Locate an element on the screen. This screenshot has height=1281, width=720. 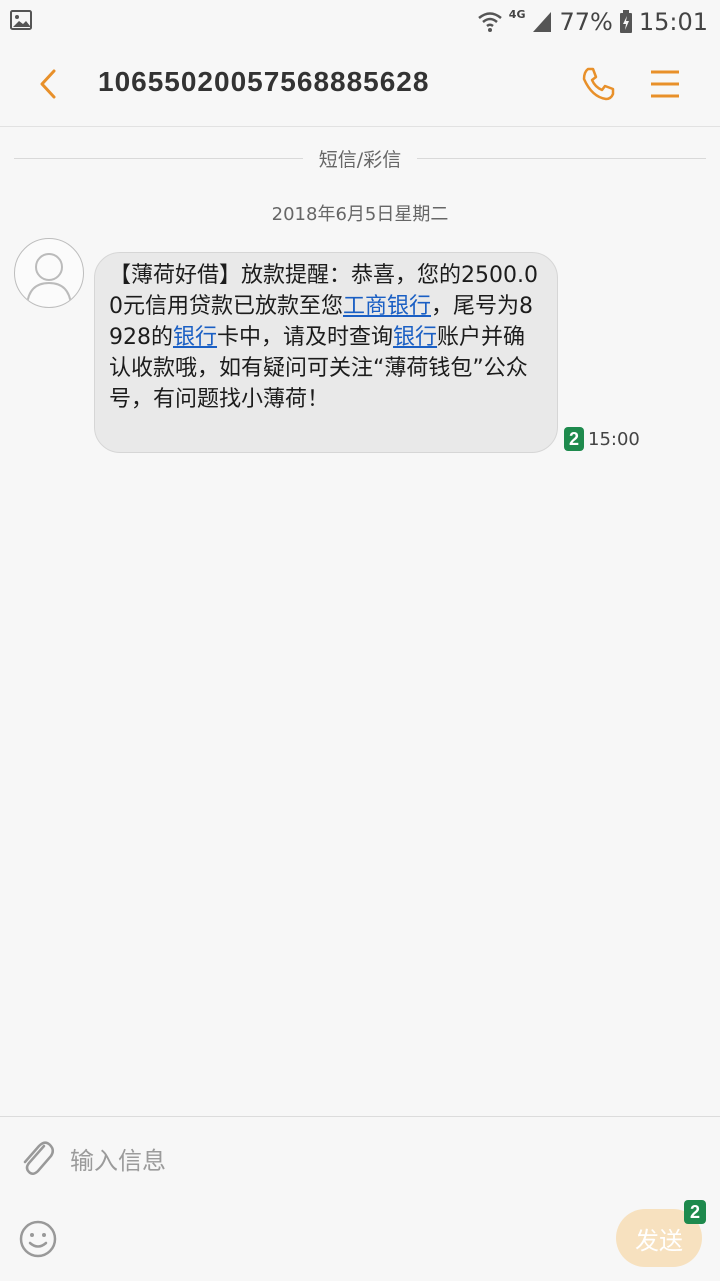
message-type-label: 短信/彩信 is located at coordinates (360, 159).